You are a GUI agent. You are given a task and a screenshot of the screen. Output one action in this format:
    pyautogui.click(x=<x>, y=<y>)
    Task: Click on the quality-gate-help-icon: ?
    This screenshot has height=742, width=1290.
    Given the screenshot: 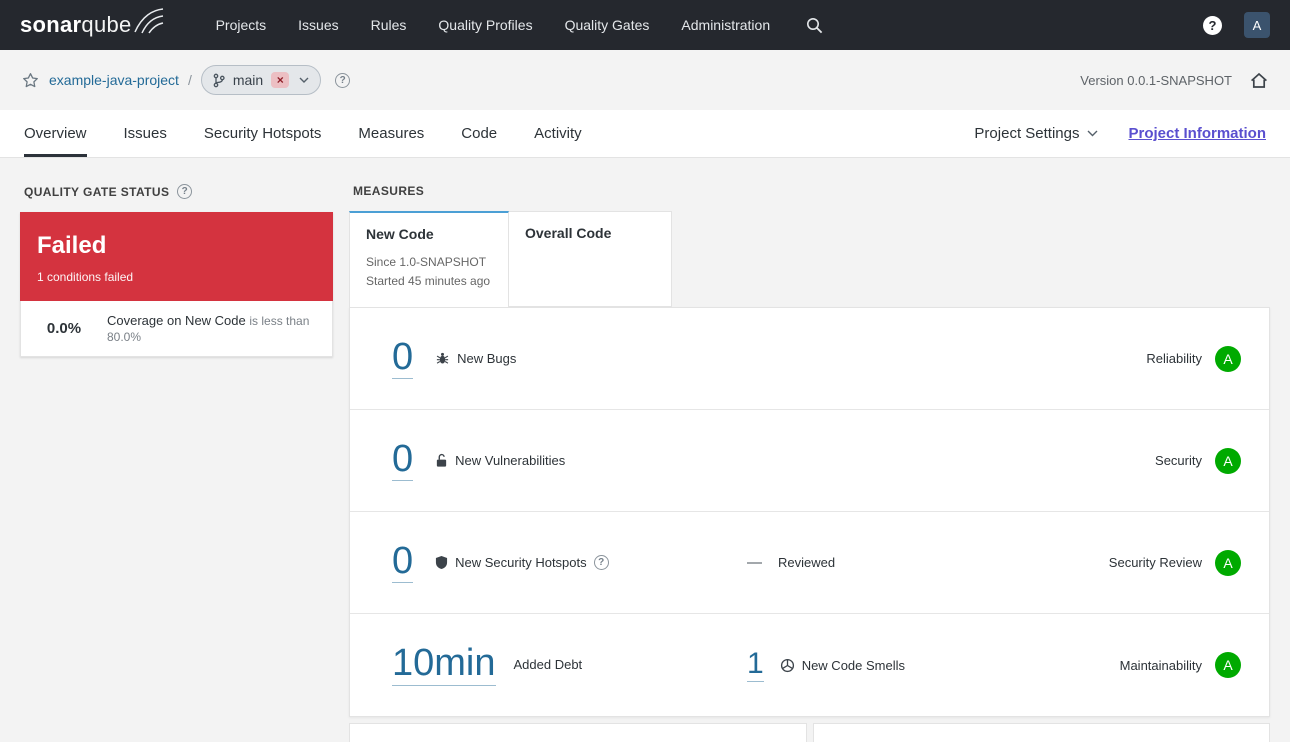 What is the action you would take?
    pyautogui.click(x=185, y=191)
    